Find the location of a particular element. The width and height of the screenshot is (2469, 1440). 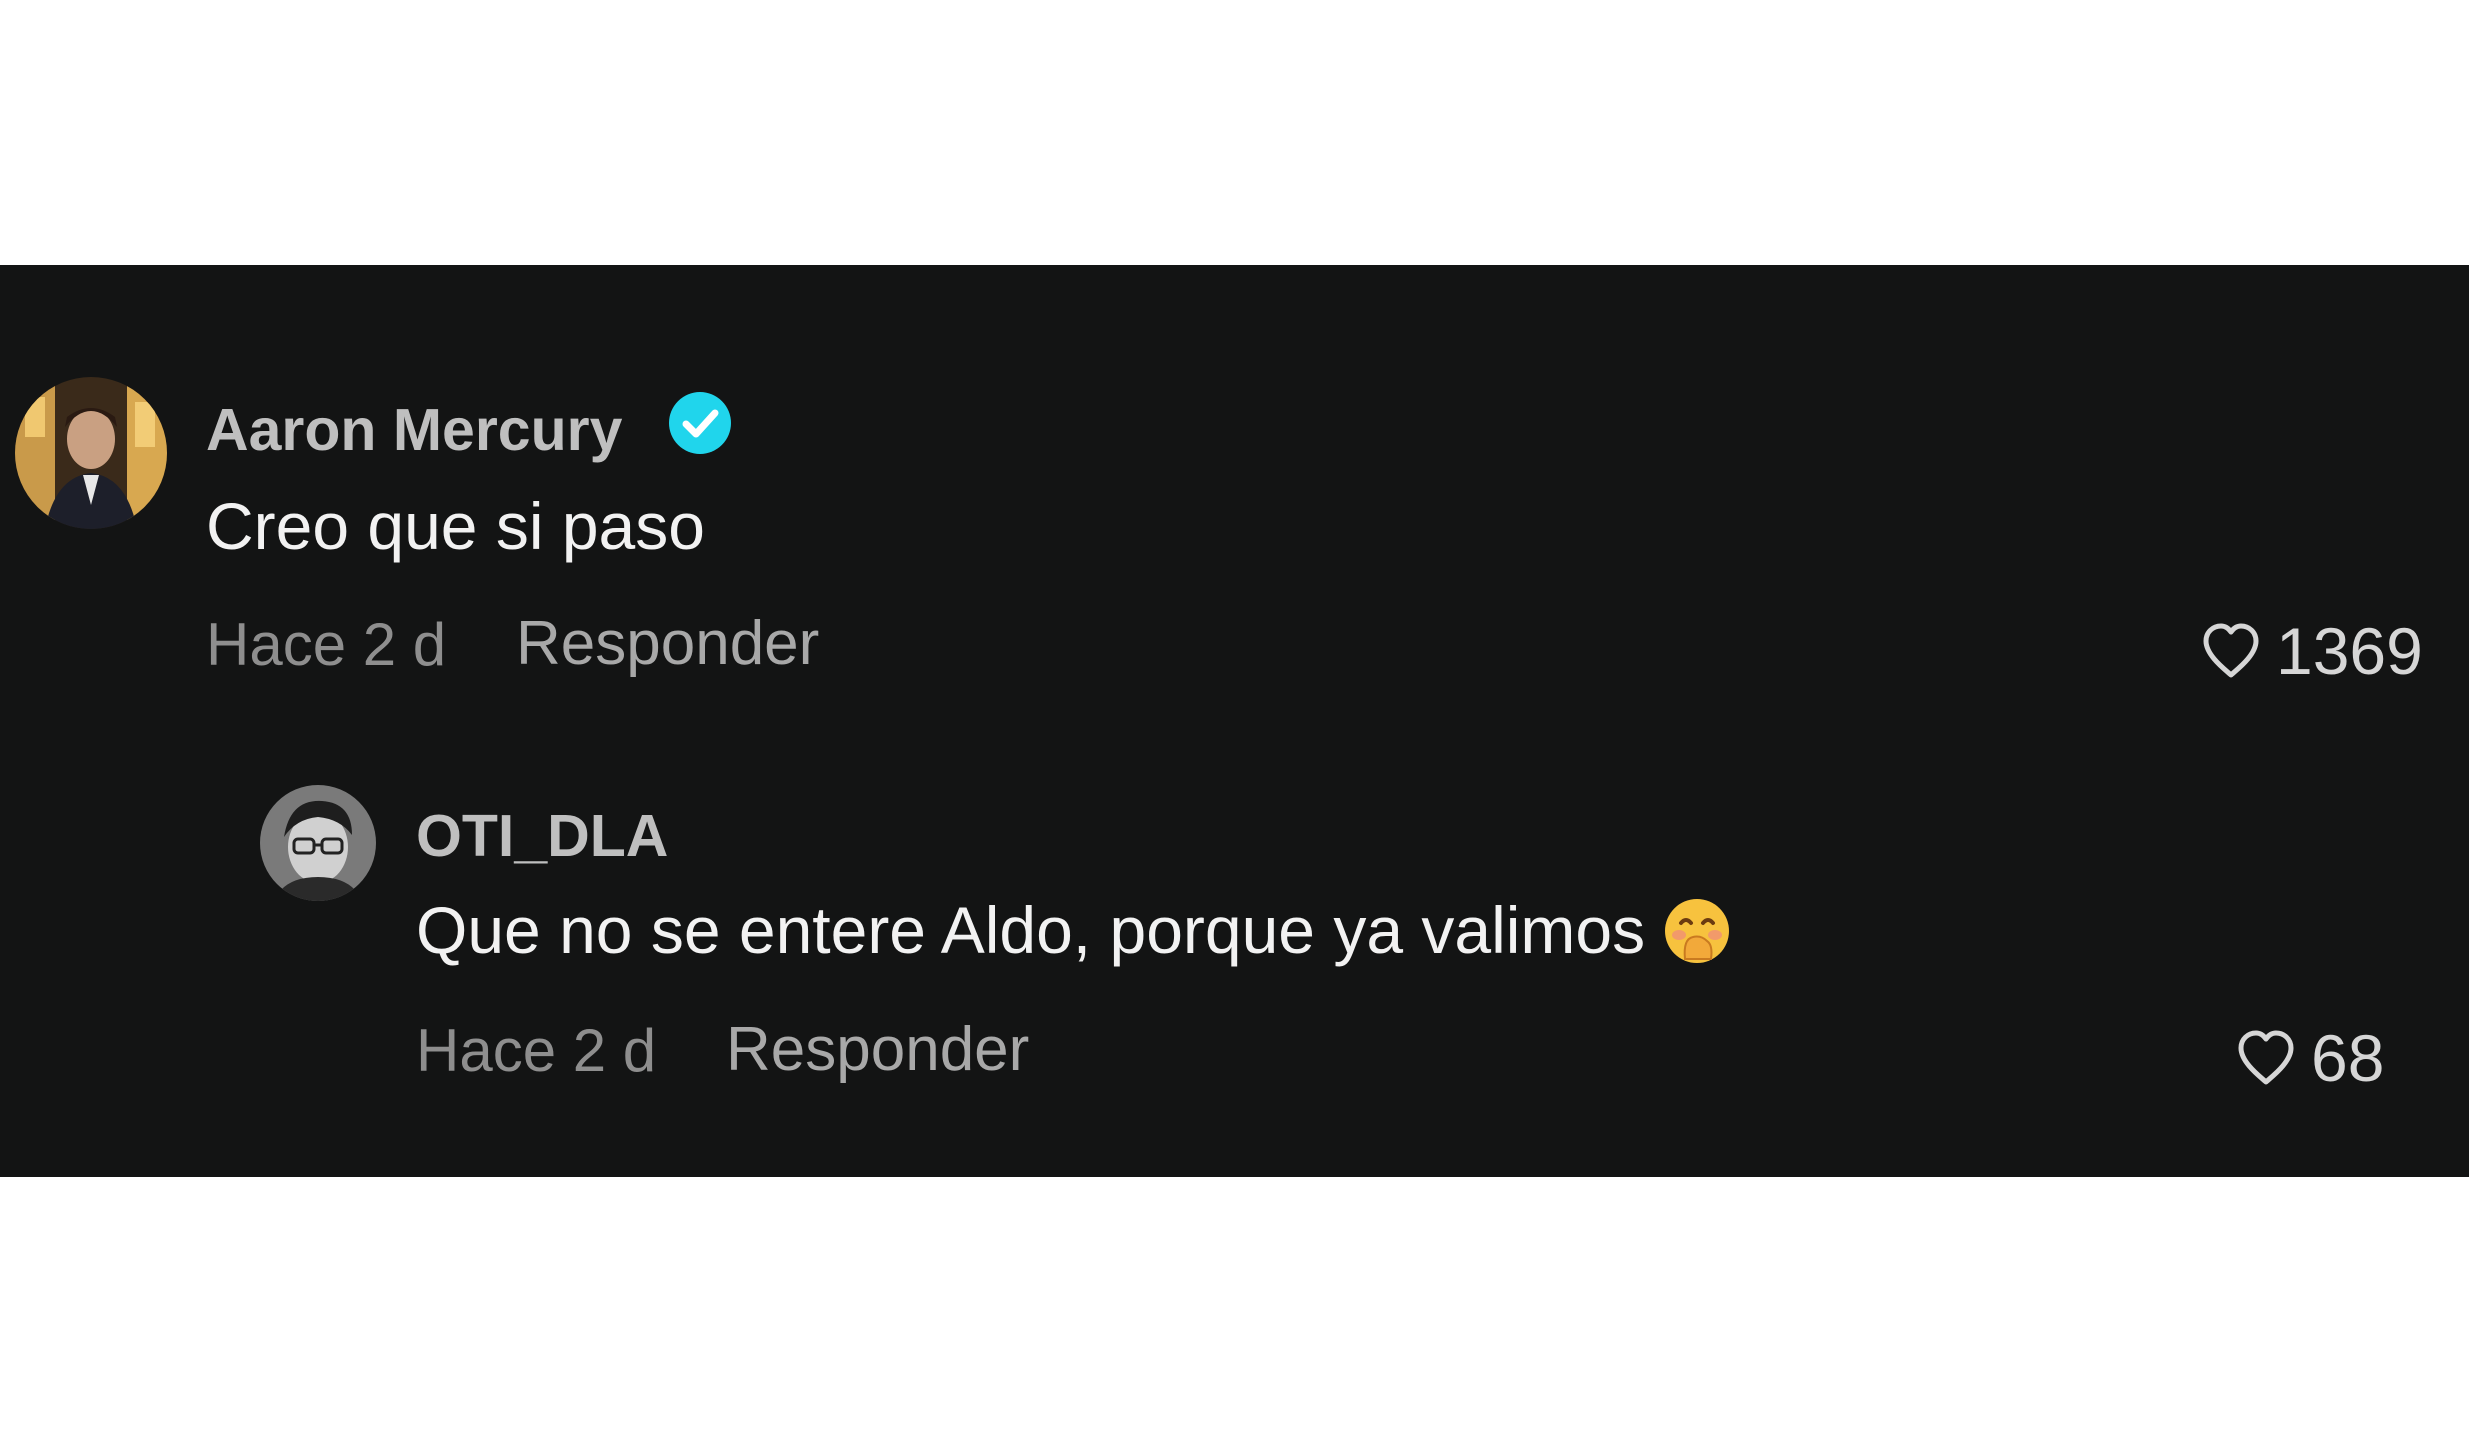

comment-text: Creo que si paso is located at coordinates (455, 526).